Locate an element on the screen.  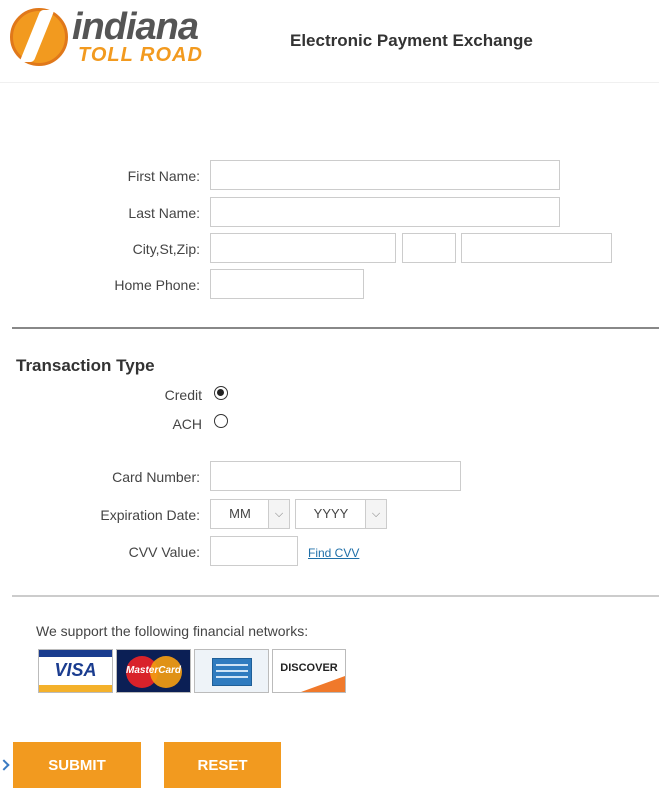
amex-logo is located at coordinates (231, 671).